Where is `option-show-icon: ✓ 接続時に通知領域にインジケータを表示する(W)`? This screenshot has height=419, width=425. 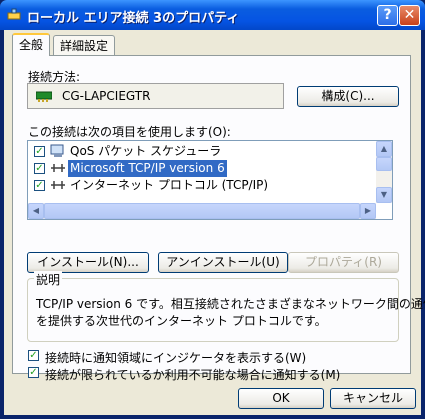 option-show-icon: ✓ 接続時に通知領域にインジケータを表示する(W) is located at coordinates (208, 357).